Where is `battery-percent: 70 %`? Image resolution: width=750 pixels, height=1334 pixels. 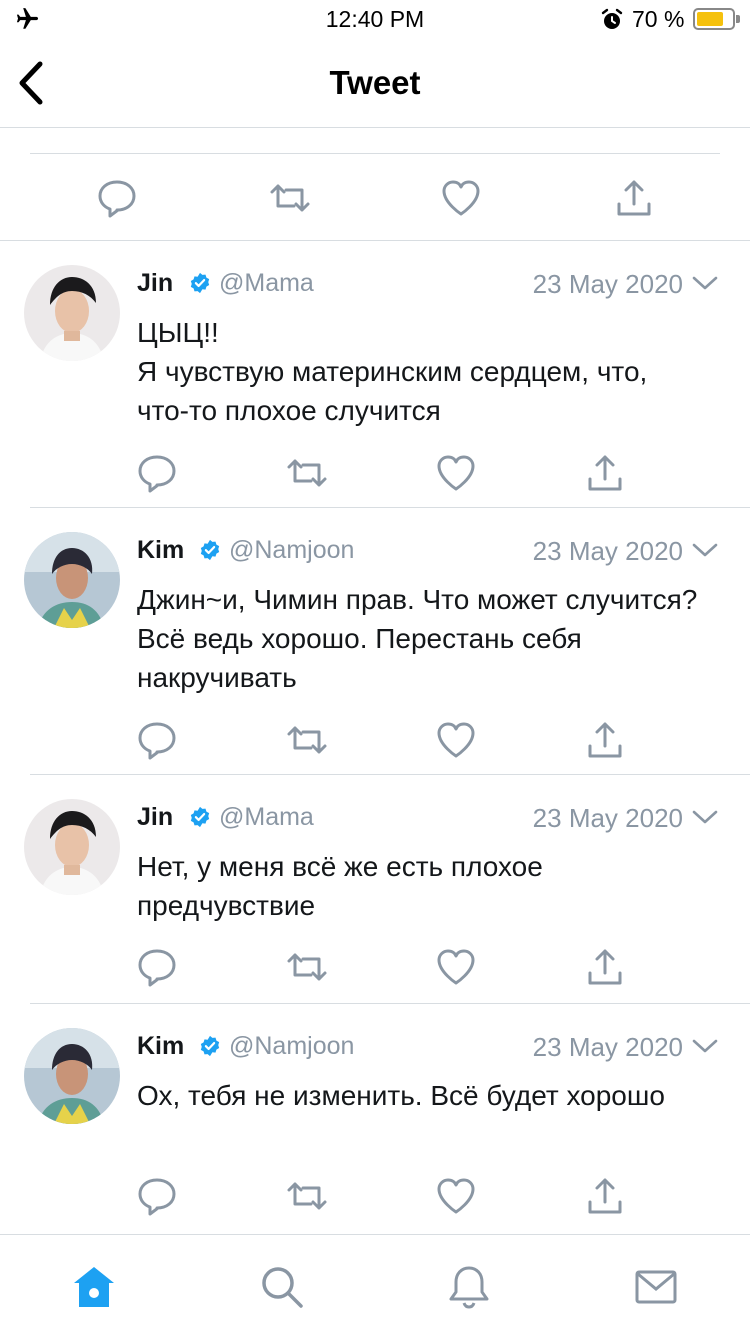
battery-percent: 70 % is located at coordinates (658, 19).